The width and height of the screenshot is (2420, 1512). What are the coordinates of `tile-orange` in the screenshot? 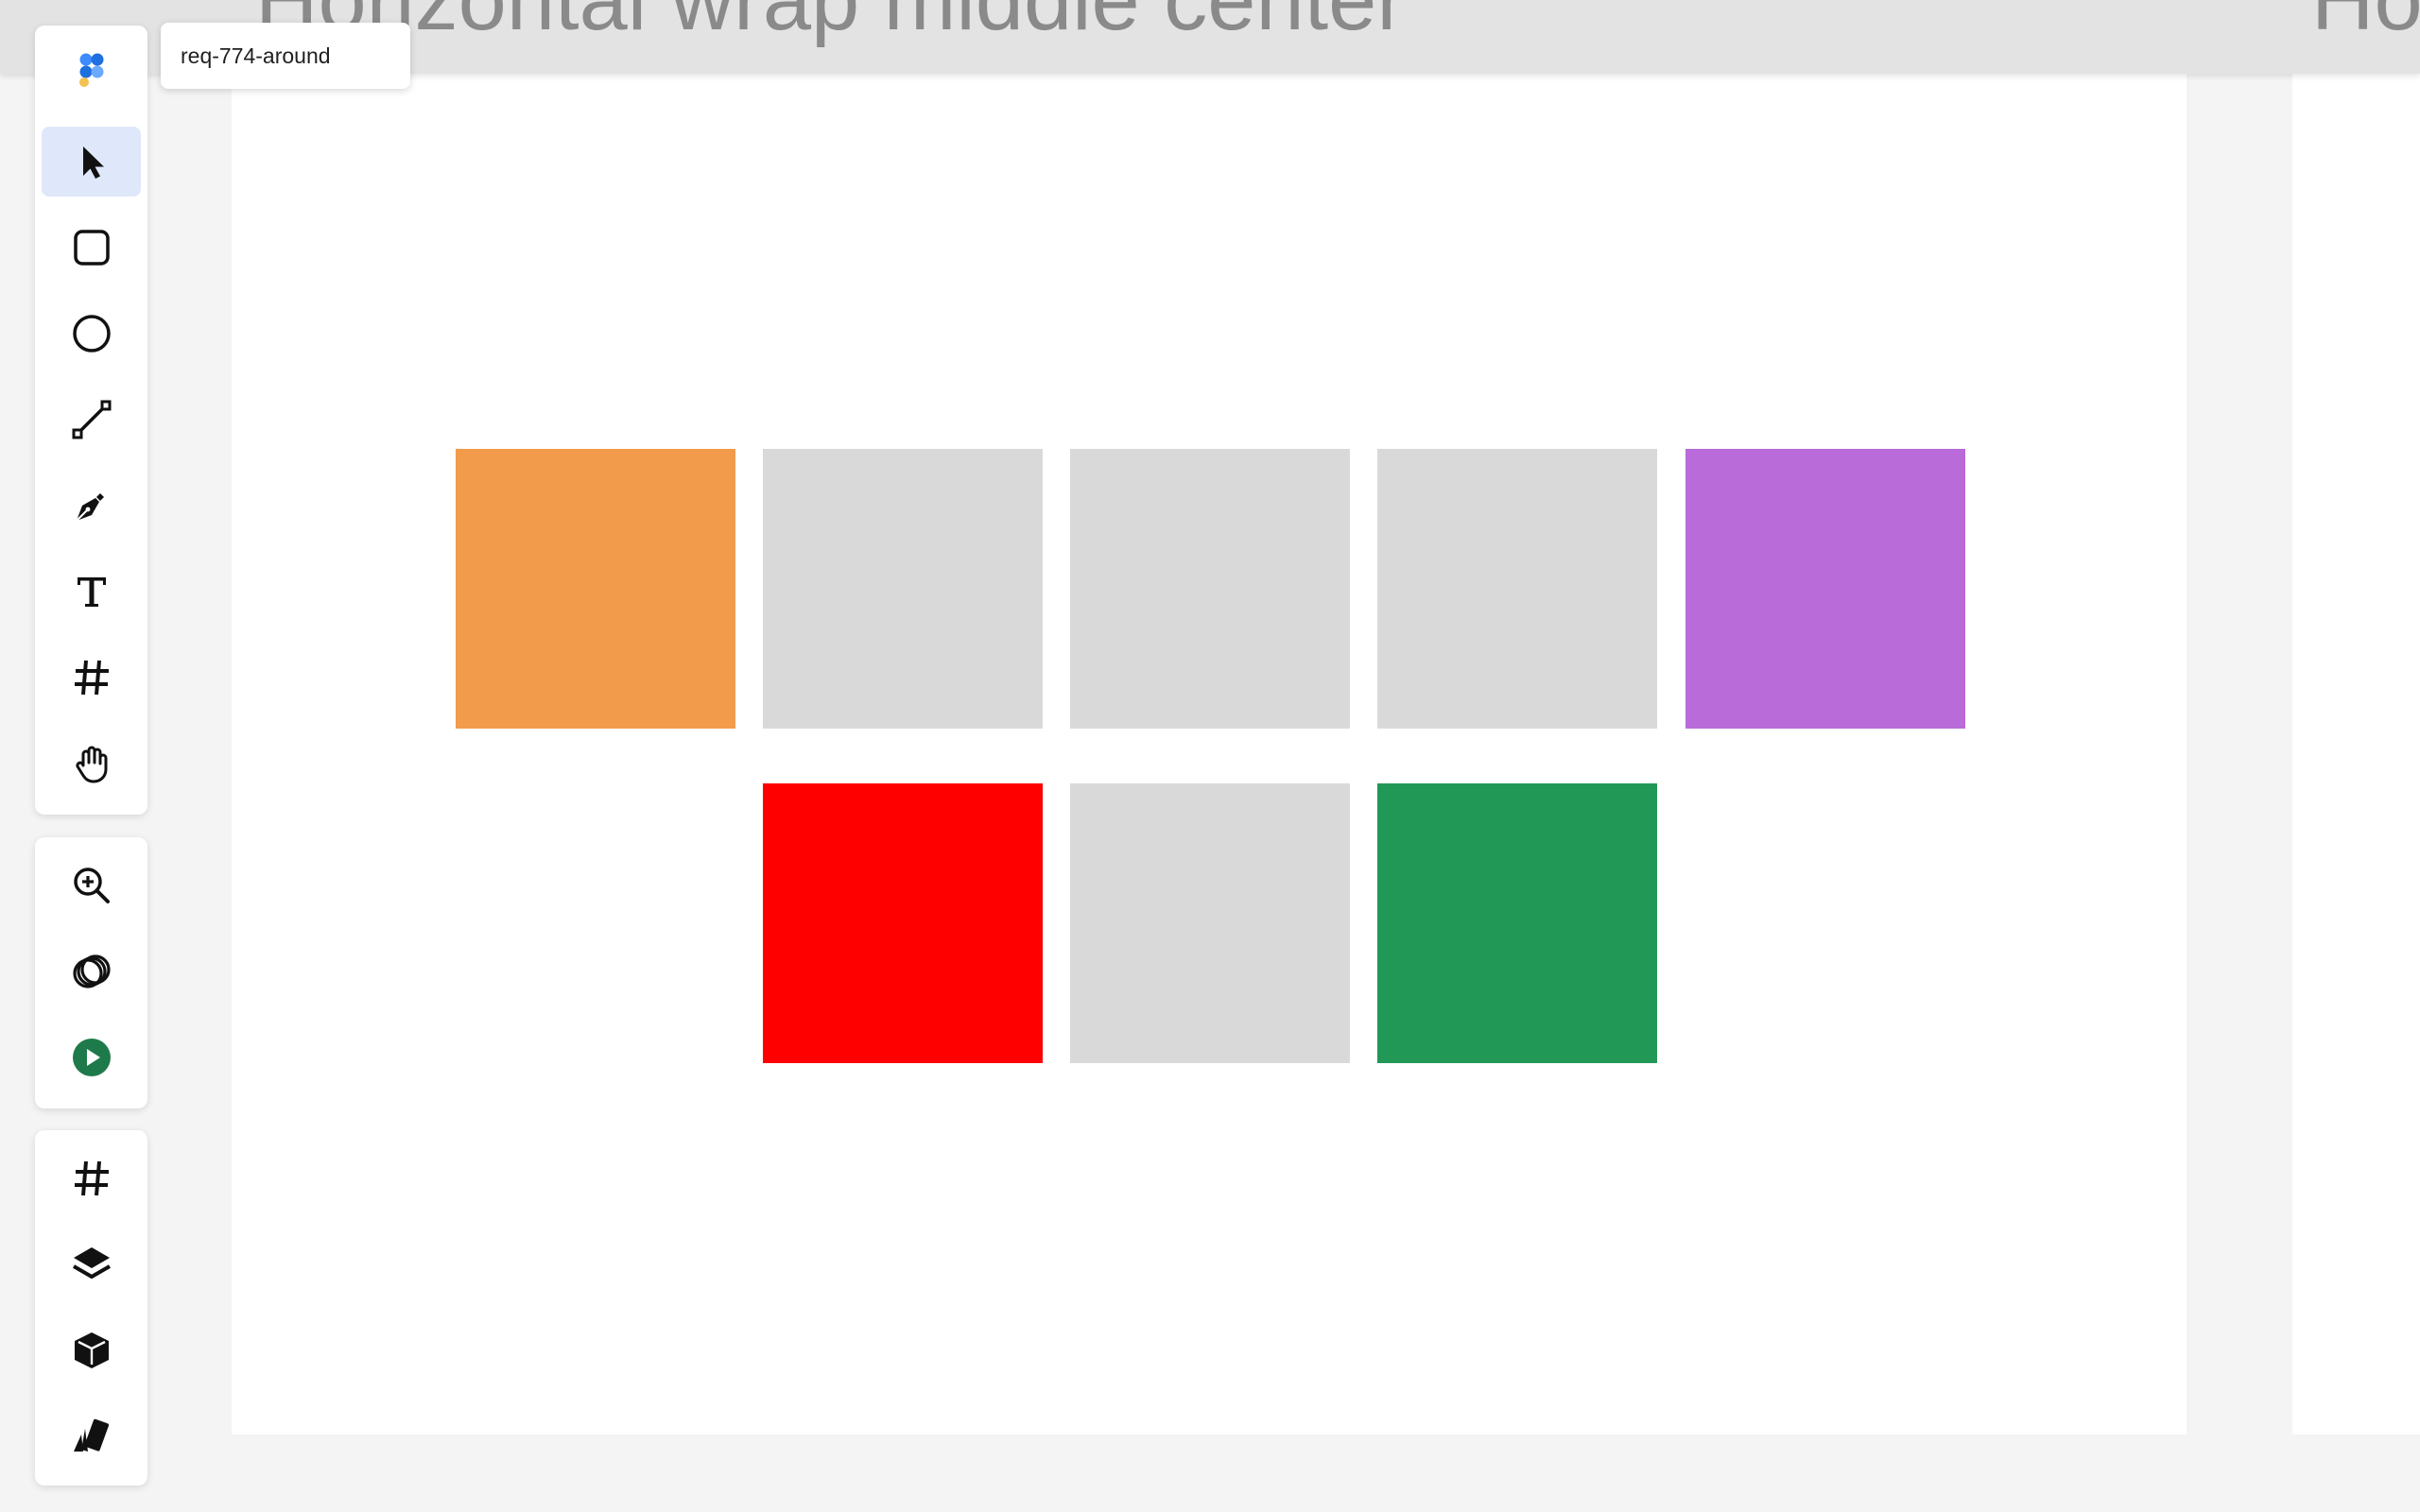 It's located at (595, 589).